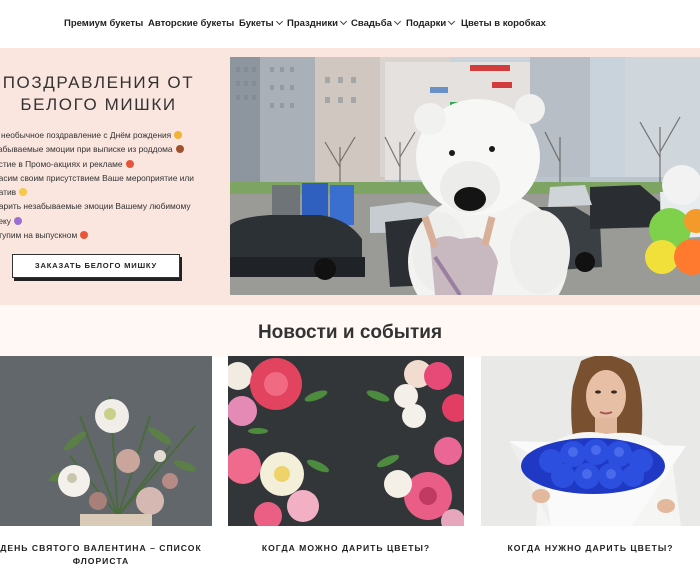 This screenshot has height=582, width=700. Describe the element at coordinates (98, 93) in the screenshot. I see `hero-title: Поздравления от Белого Мишки` at that location.